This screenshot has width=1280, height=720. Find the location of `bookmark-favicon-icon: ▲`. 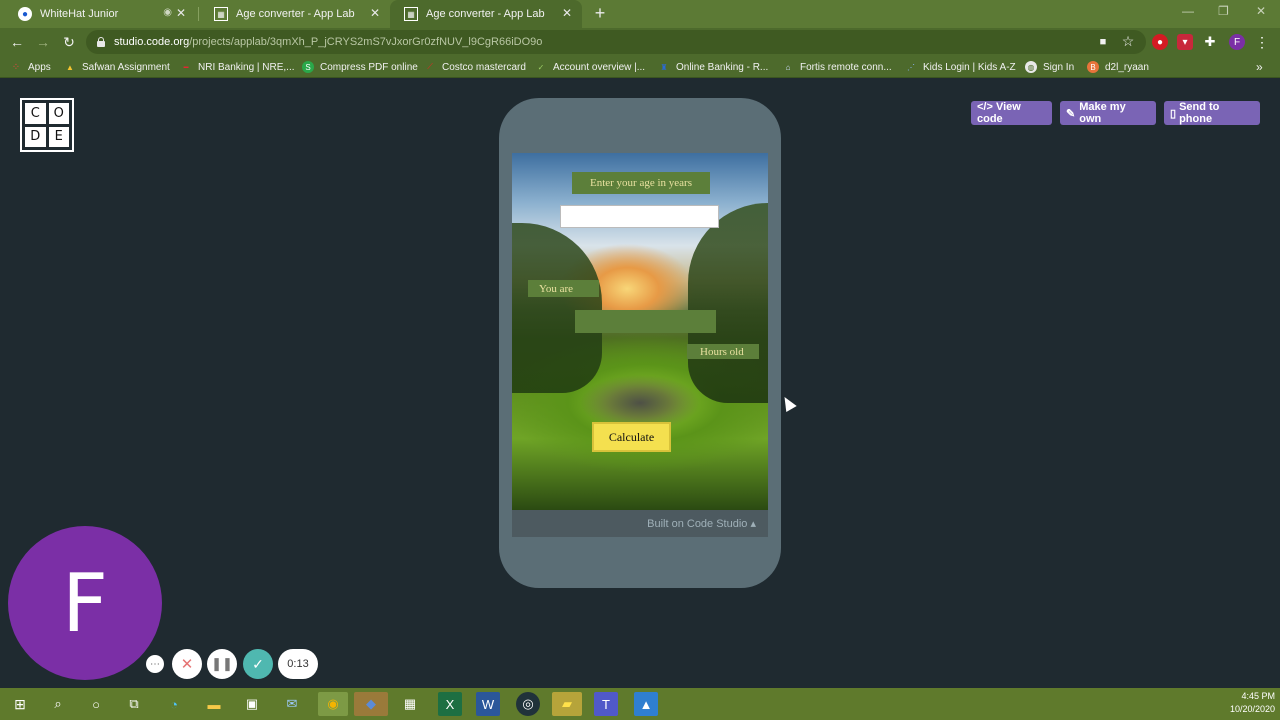

bookmark-favicon-icon: ▲ is located at coordinates (70, 67).